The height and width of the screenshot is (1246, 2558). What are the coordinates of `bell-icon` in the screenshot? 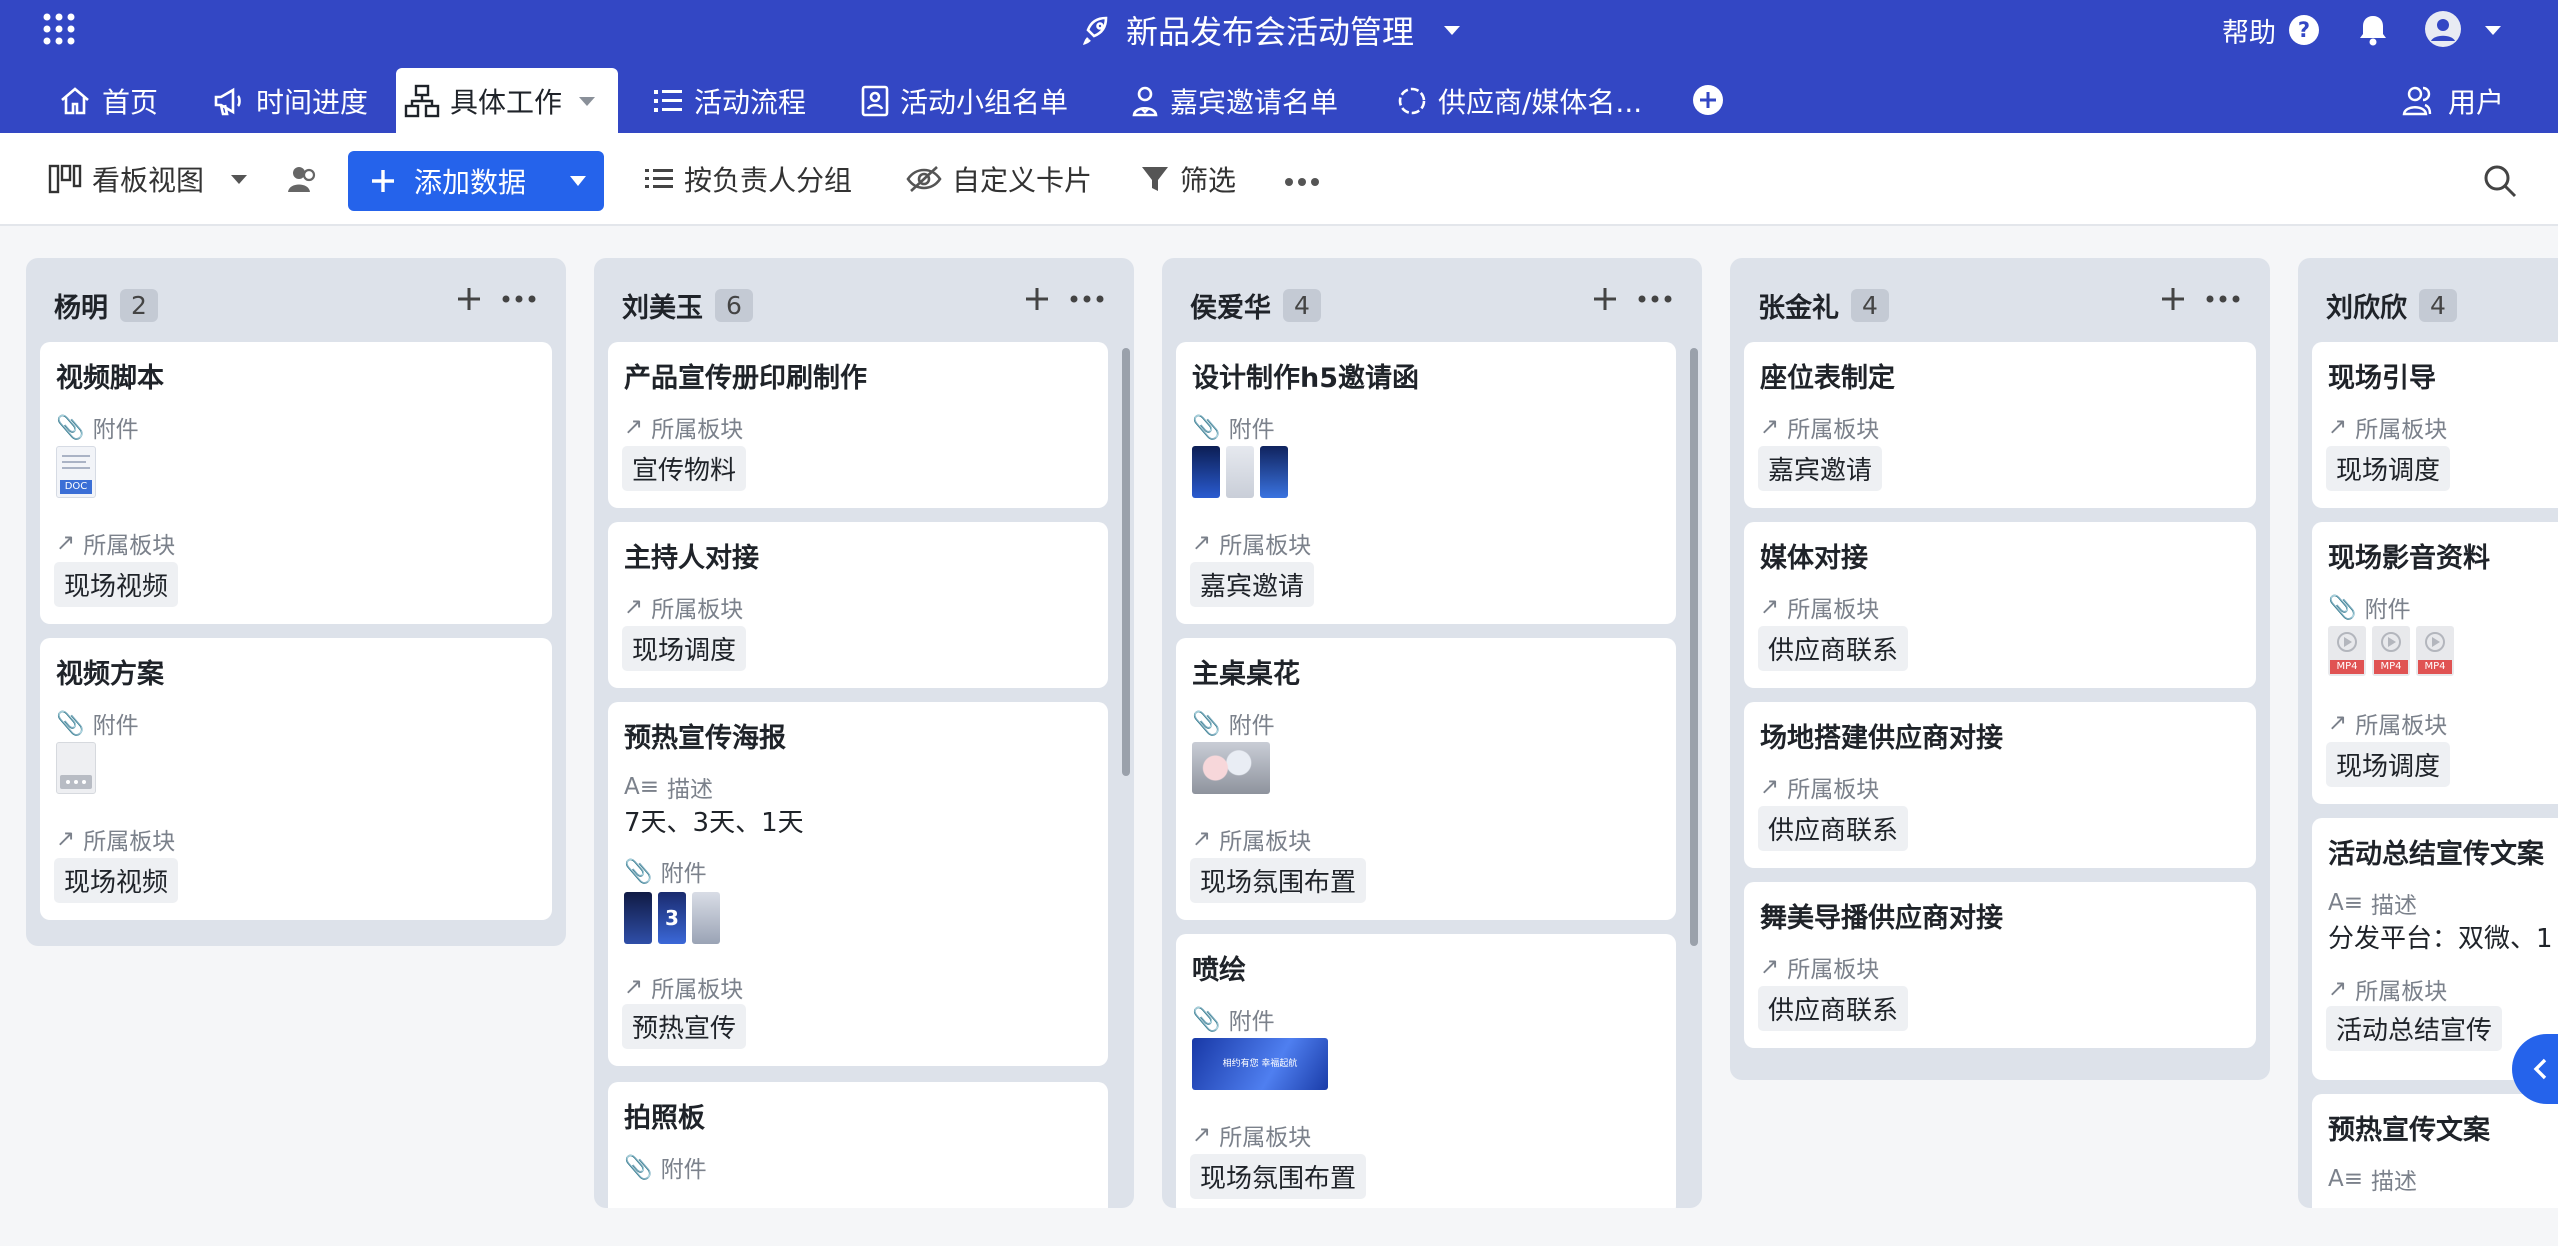 It's located at (2373, 30).